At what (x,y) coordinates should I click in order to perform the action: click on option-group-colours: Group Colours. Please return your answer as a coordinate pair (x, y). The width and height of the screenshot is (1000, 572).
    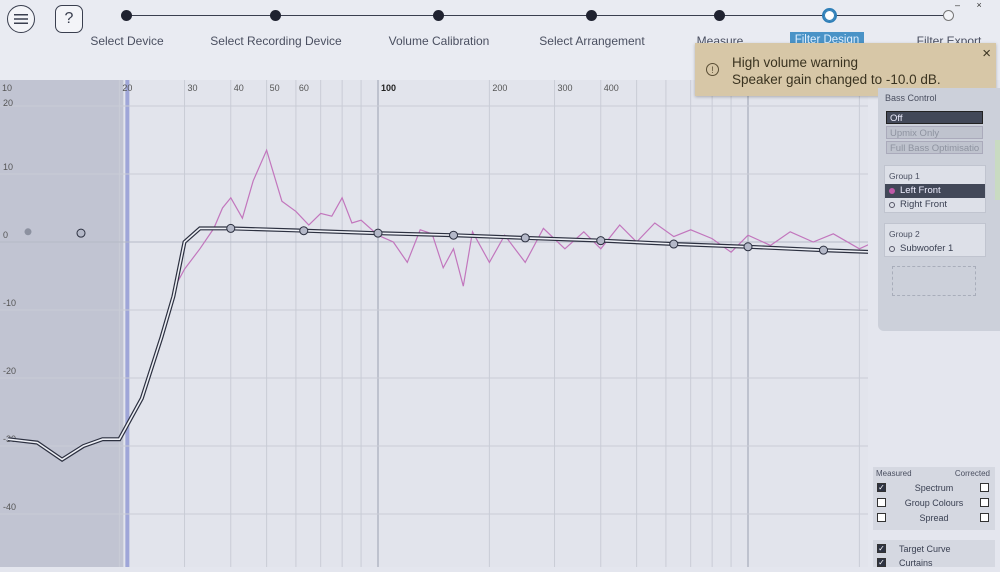
    Looking at the image, I should click on (934, 503).